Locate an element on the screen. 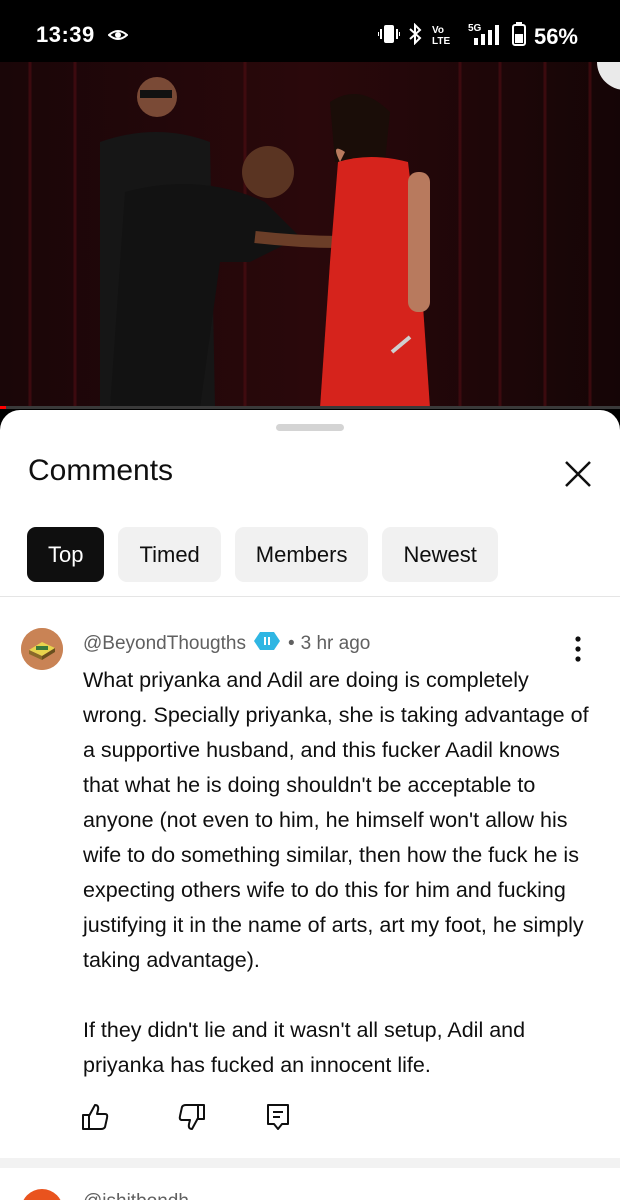 Image resolution: width=620 pixels, height=1200 pixels. chip-members: Members is located at coordinates (301, 554).